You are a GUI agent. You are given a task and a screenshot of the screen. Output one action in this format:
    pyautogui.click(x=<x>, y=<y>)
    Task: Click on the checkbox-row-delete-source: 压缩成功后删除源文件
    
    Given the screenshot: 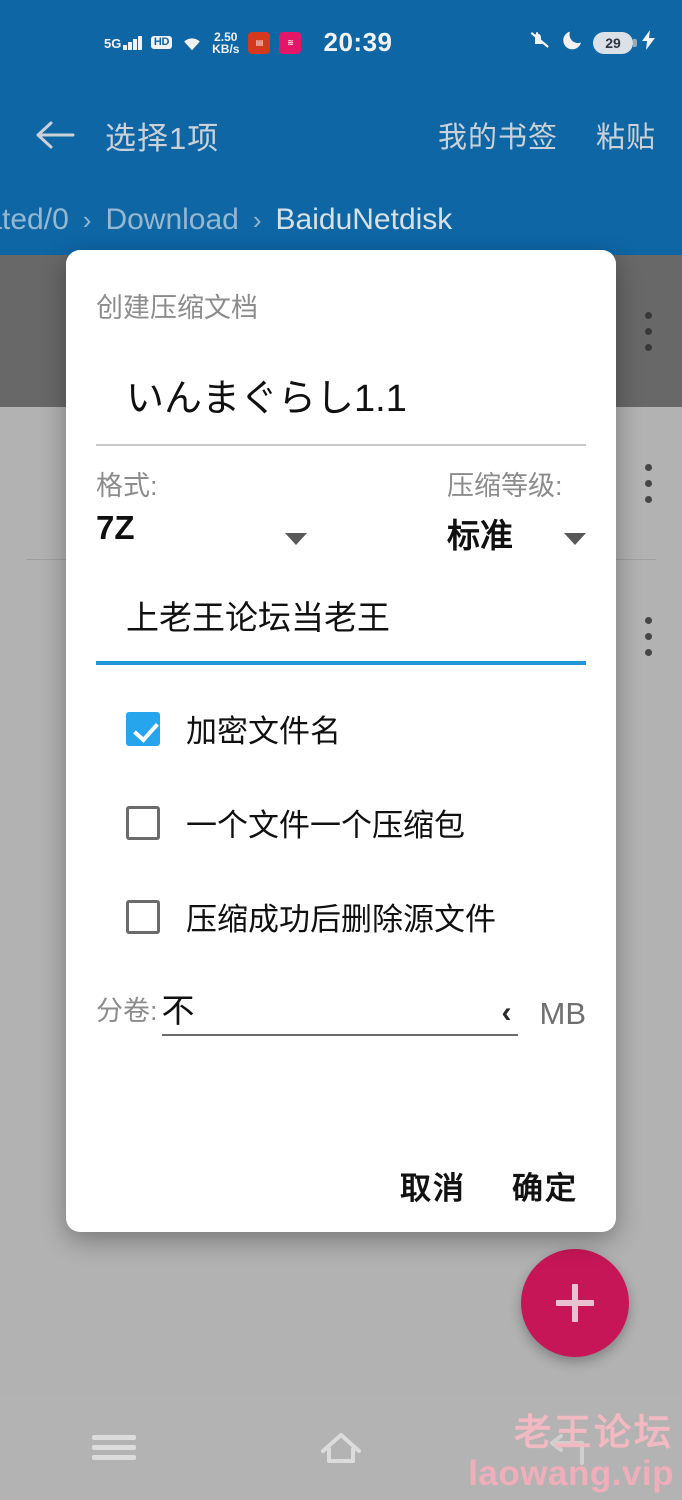 What is the action you would take?
    pyautogui.click(x=341, y=917)
    